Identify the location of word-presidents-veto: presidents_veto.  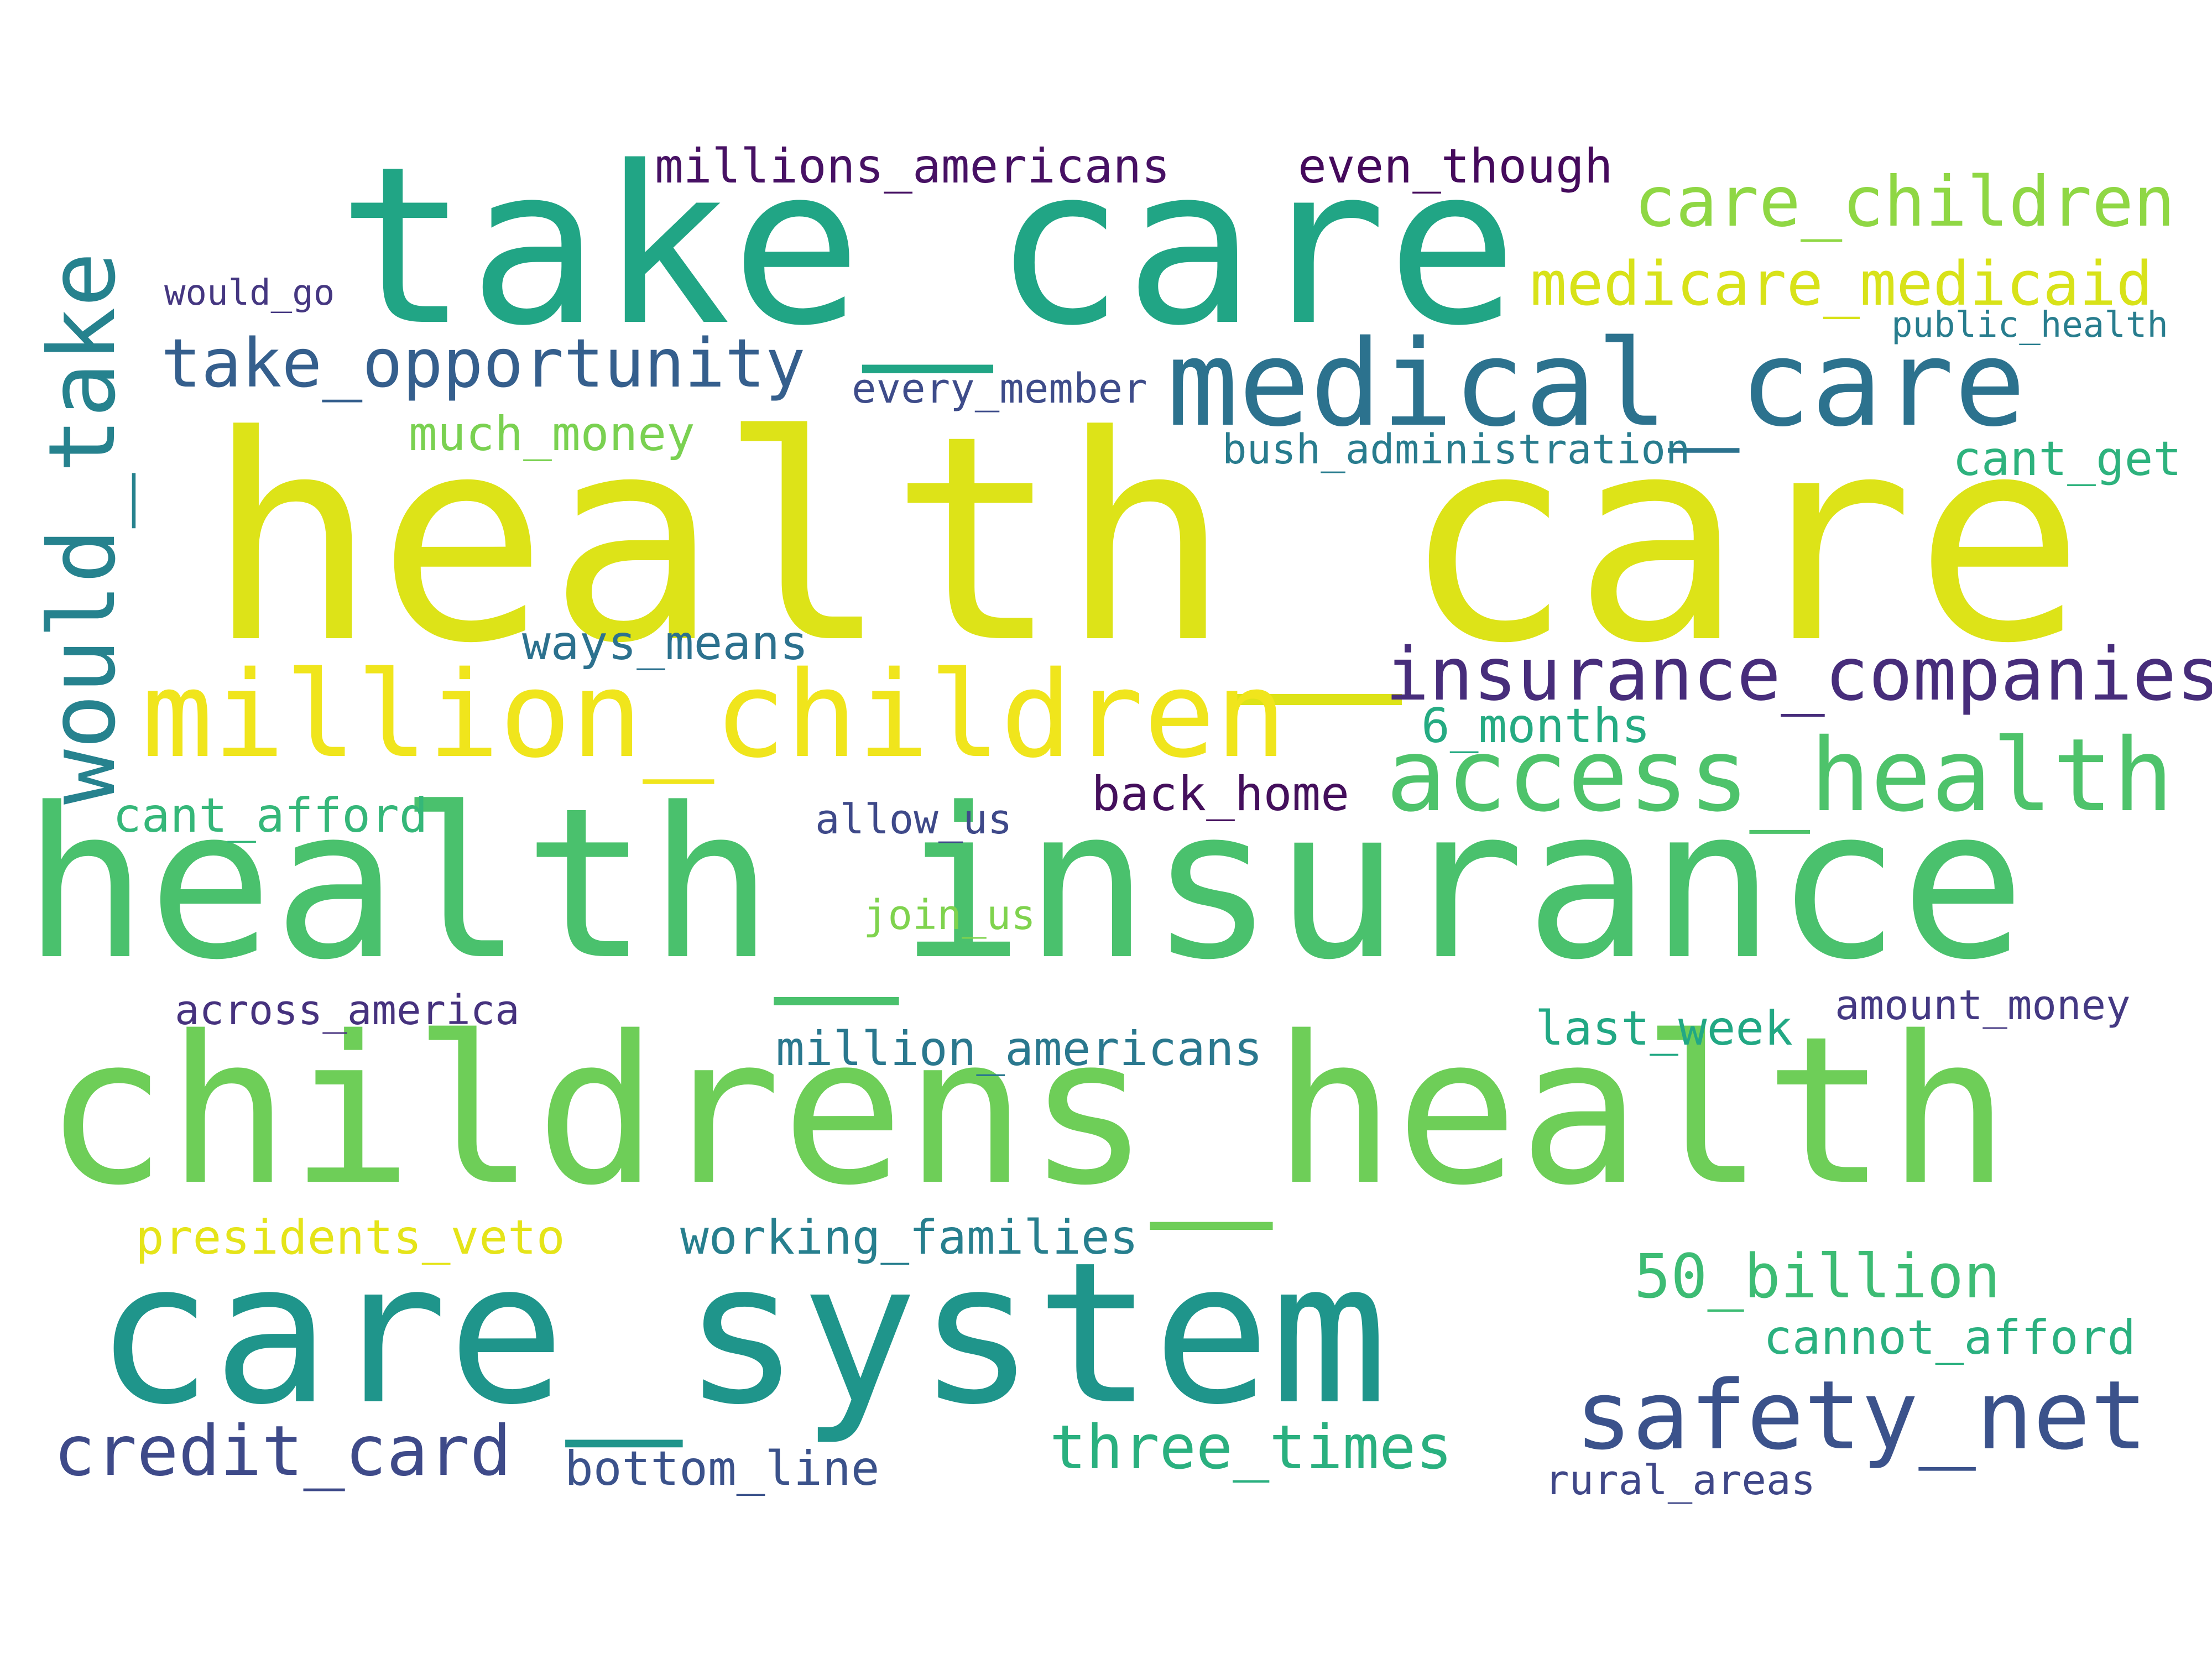
(350, 1237).